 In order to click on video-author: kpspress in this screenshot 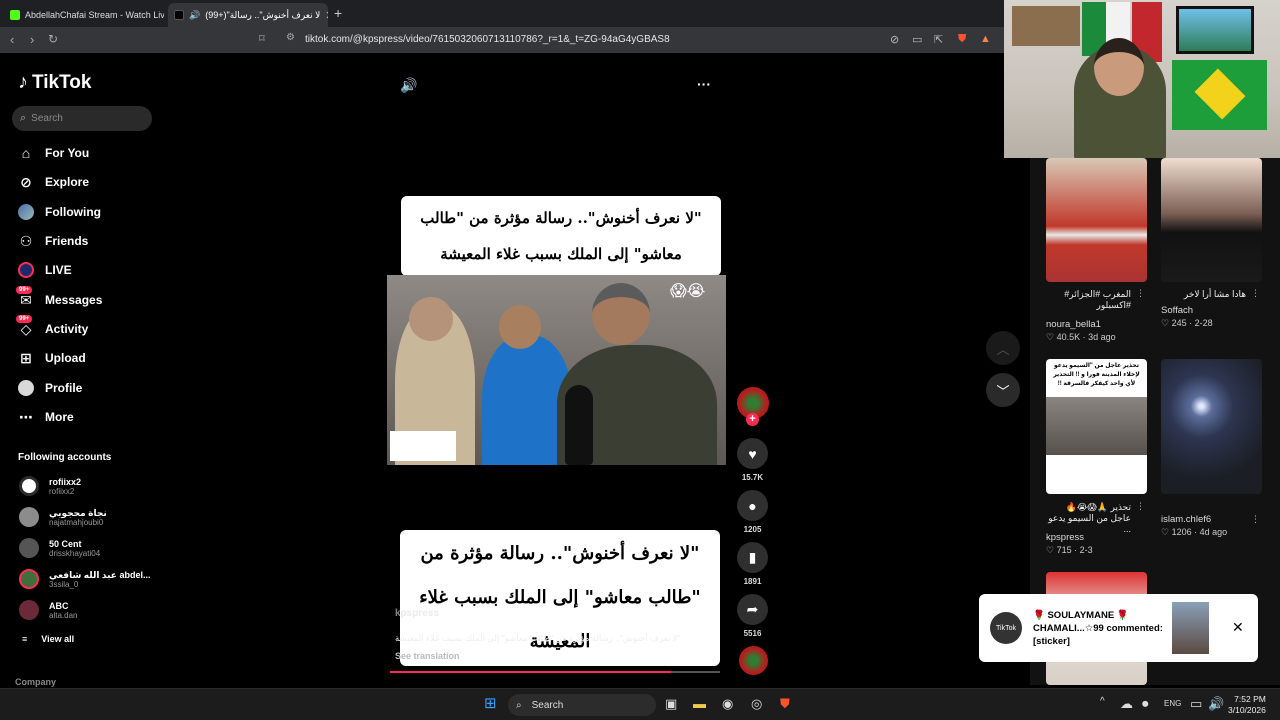, I will do `click(417, 613)`.